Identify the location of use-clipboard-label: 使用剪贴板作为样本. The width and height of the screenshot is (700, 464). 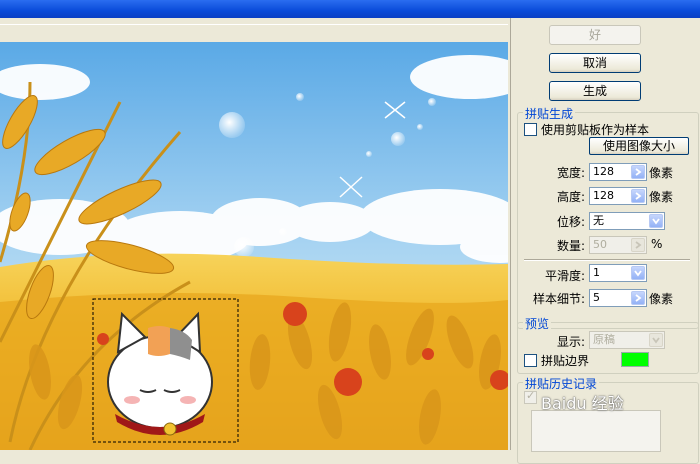
(595, 130).